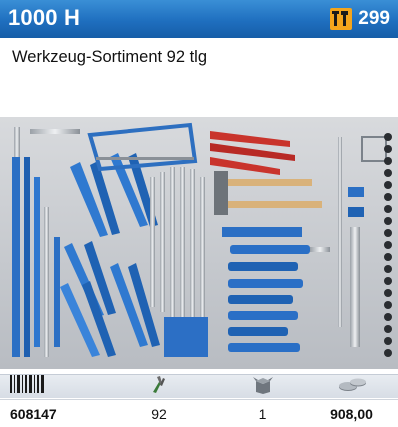 The width and height of the screenshot is (398, 427). Describe the element at coordinates (49, 386) in the screenshot. I see `barcode-cell` at that location.